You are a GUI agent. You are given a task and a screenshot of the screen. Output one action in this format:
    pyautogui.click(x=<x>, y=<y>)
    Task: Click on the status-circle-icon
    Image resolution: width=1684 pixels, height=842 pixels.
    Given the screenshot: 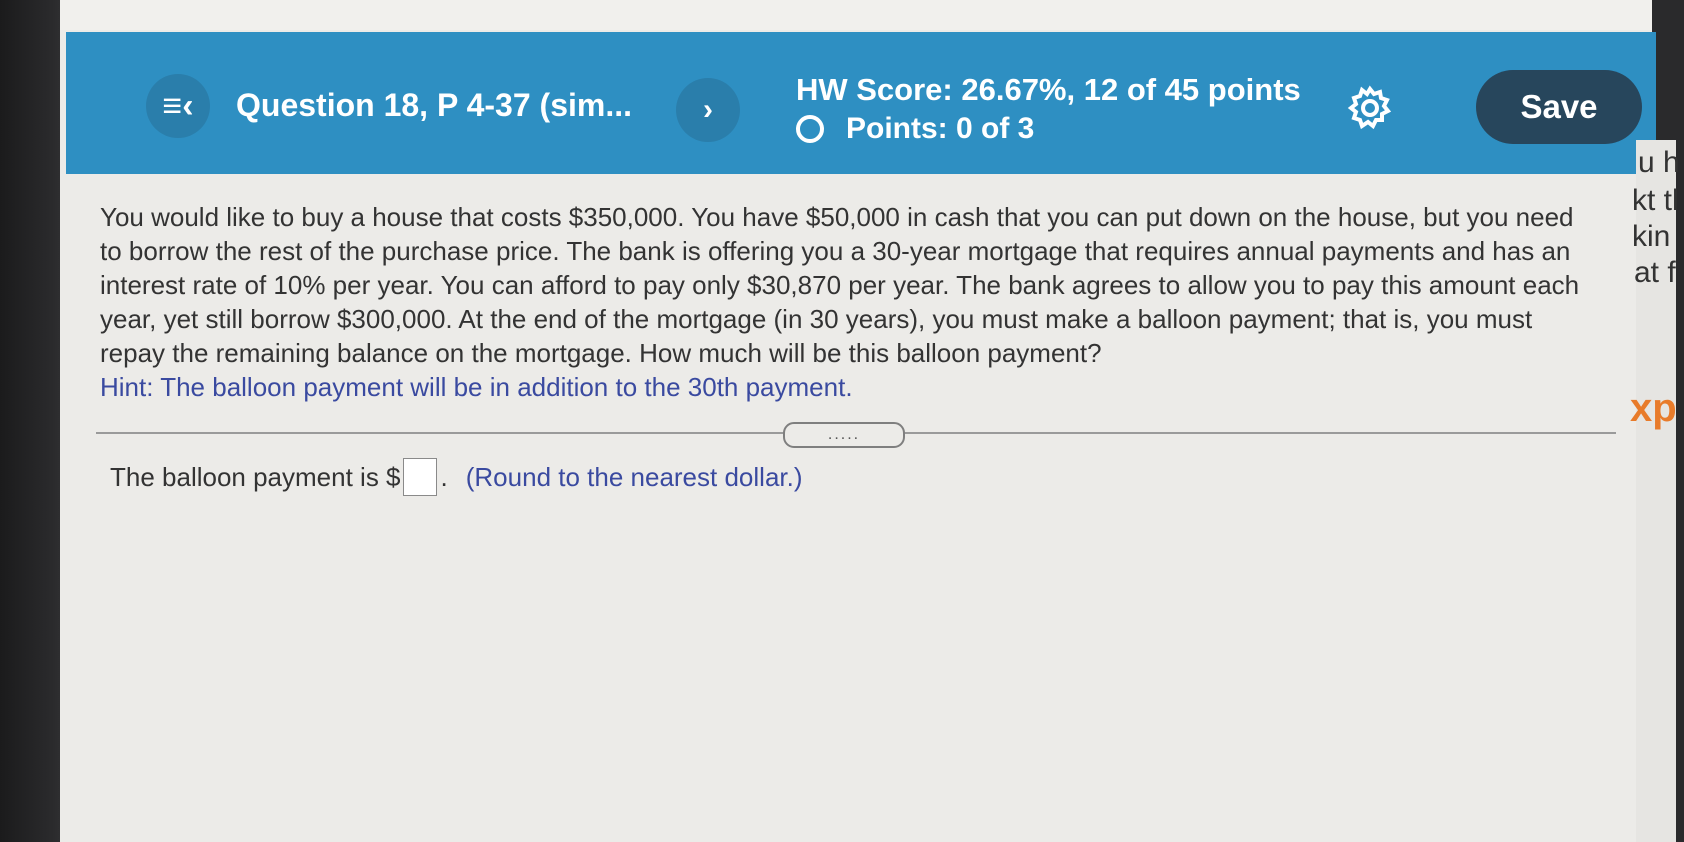 What is the action you would take?
    pyautogui.click(x=810, y=129)
    